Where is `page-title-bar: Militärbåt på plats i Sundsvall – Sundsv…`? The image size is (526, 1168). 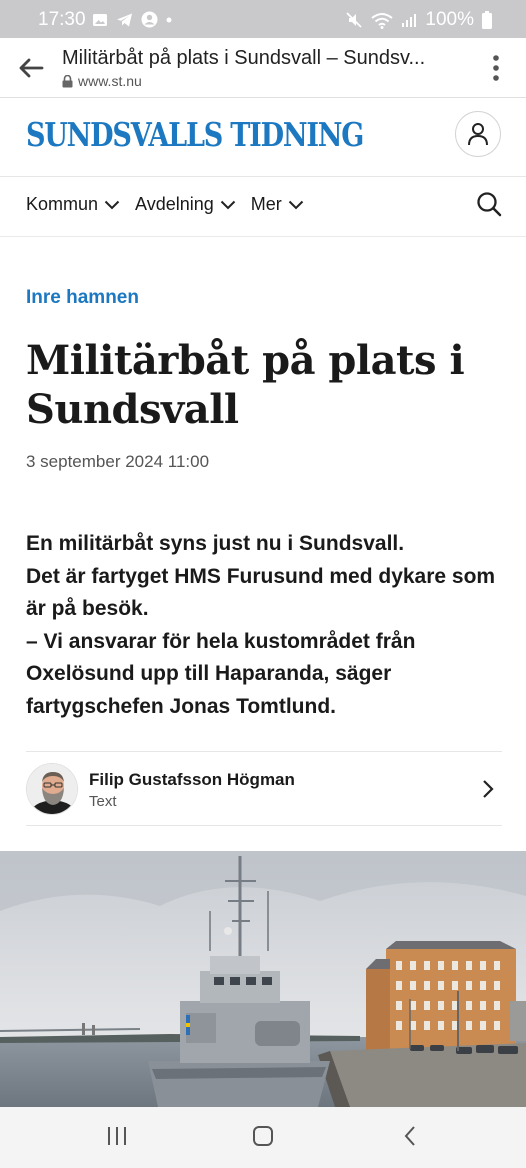
page-title-bar: Militärbåt på plats i Sundsvall – Sundsv… is located at coordinates (252, 58).